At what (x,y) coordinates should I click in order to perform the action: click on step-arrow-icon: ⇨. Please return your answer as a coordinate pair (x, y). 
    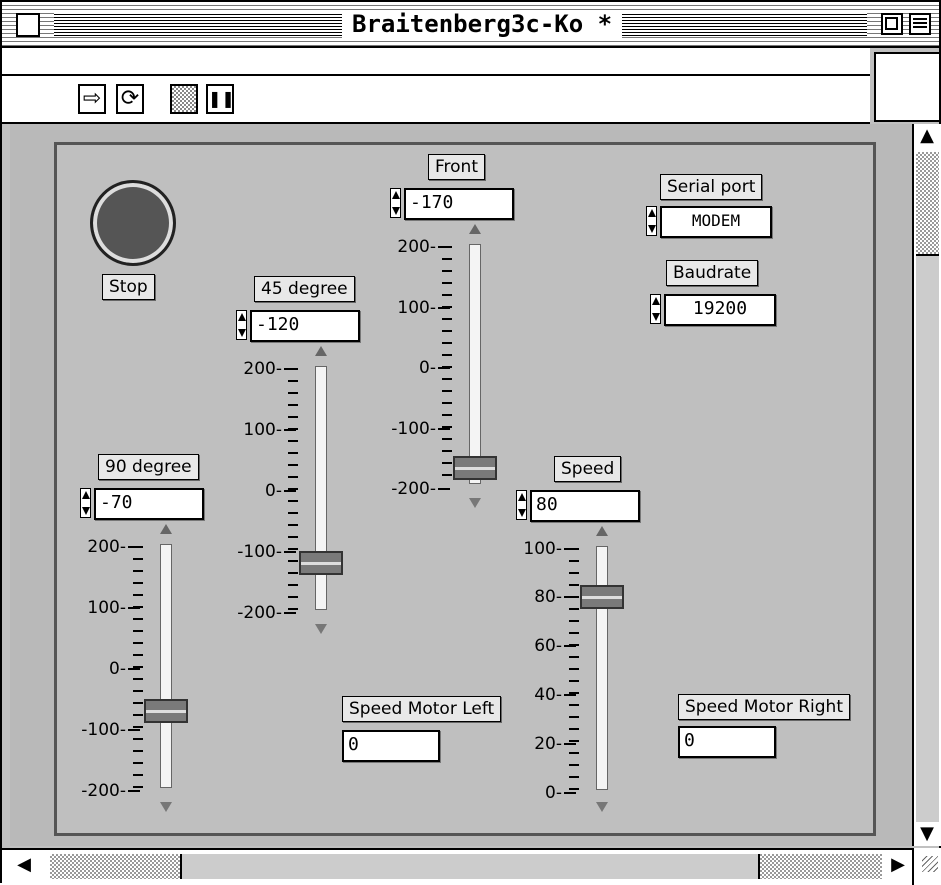
    Looking at the image, I should click on (92, 99).